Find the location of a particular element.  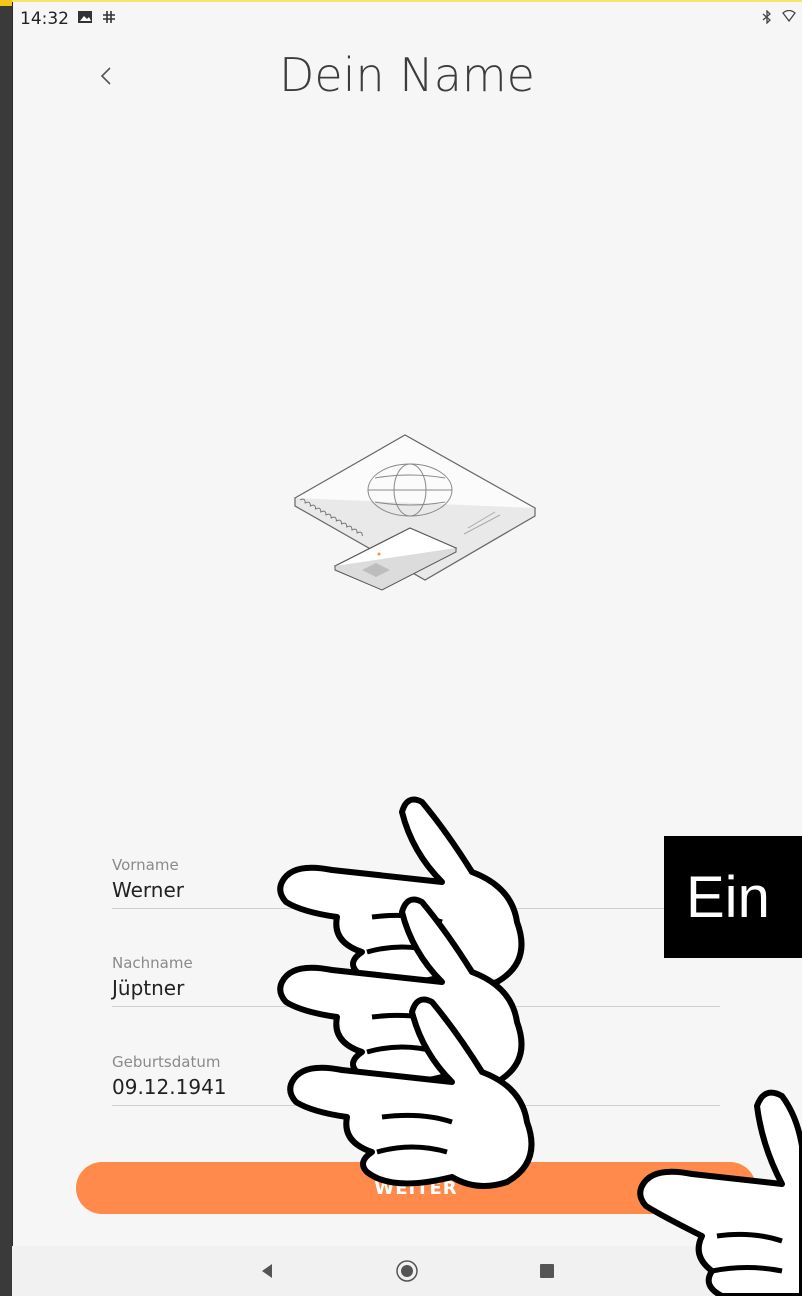

slack-icon is located at coordinates (109, 19).